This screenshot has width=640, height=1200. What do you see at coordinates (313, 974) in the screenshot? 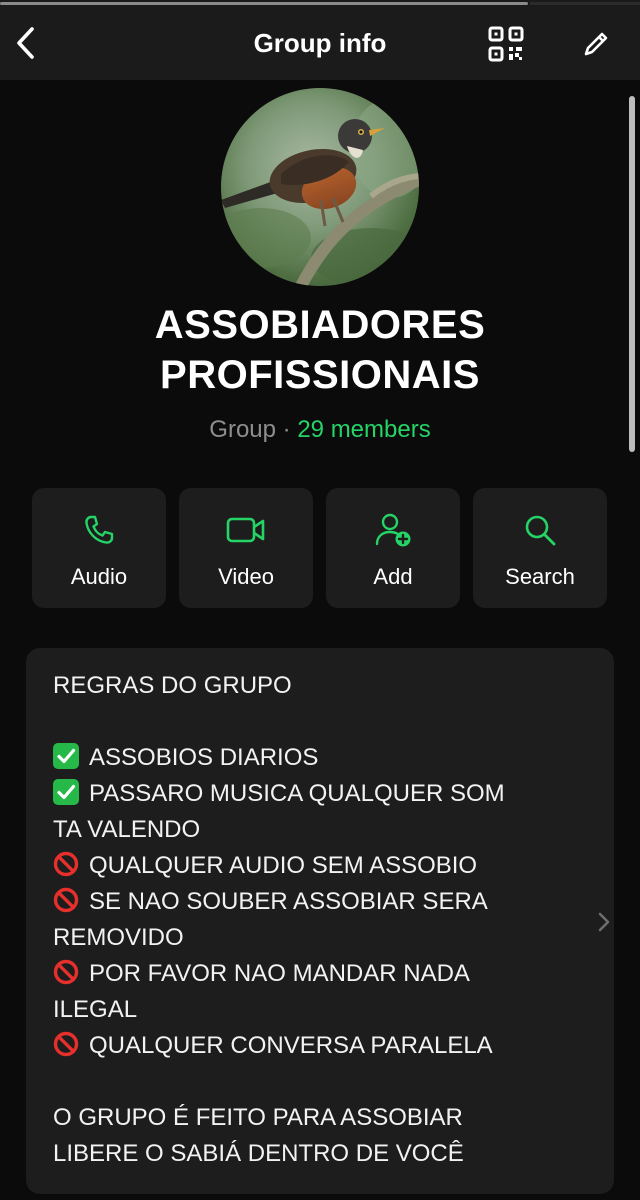
I see `rule-item: POR FAVOR NAO MANDAR NADA` at bounding box center [313, 974].